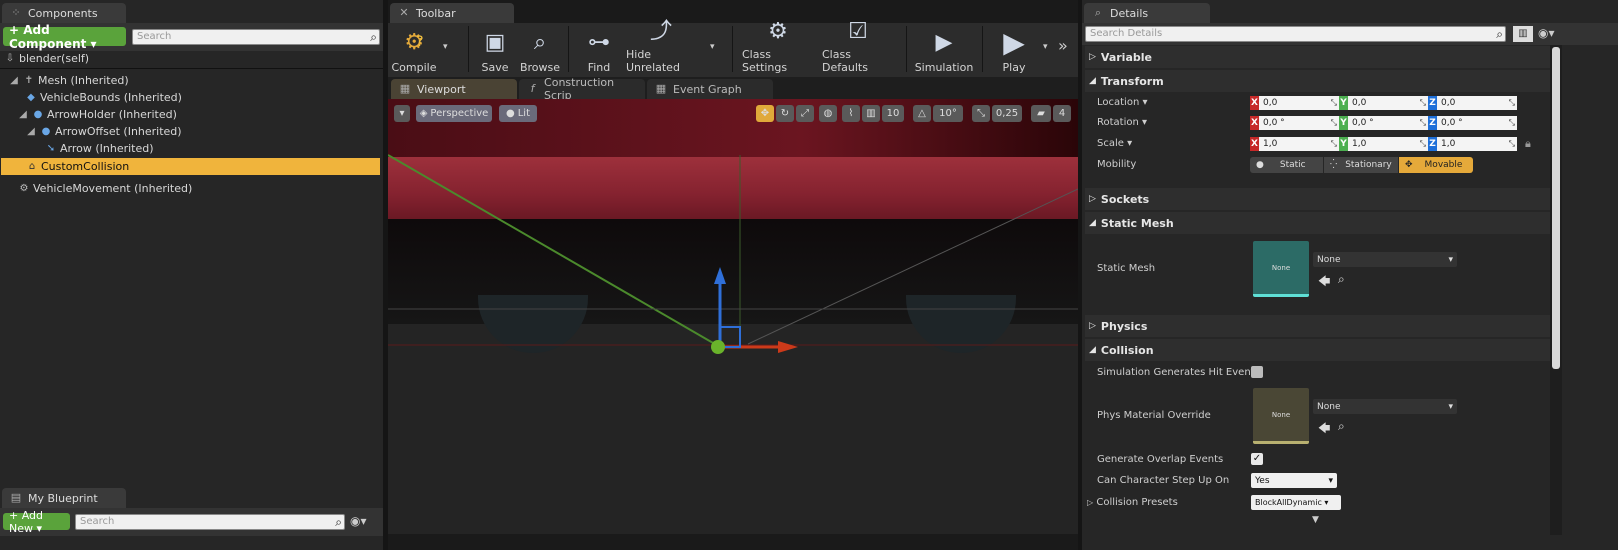 The image size is (1618, 550). Describe the element at coordinates (1296, 502) in the screenshot. I see `collision-presets-dropdown: BlockAllDynamic ▾` at that location.